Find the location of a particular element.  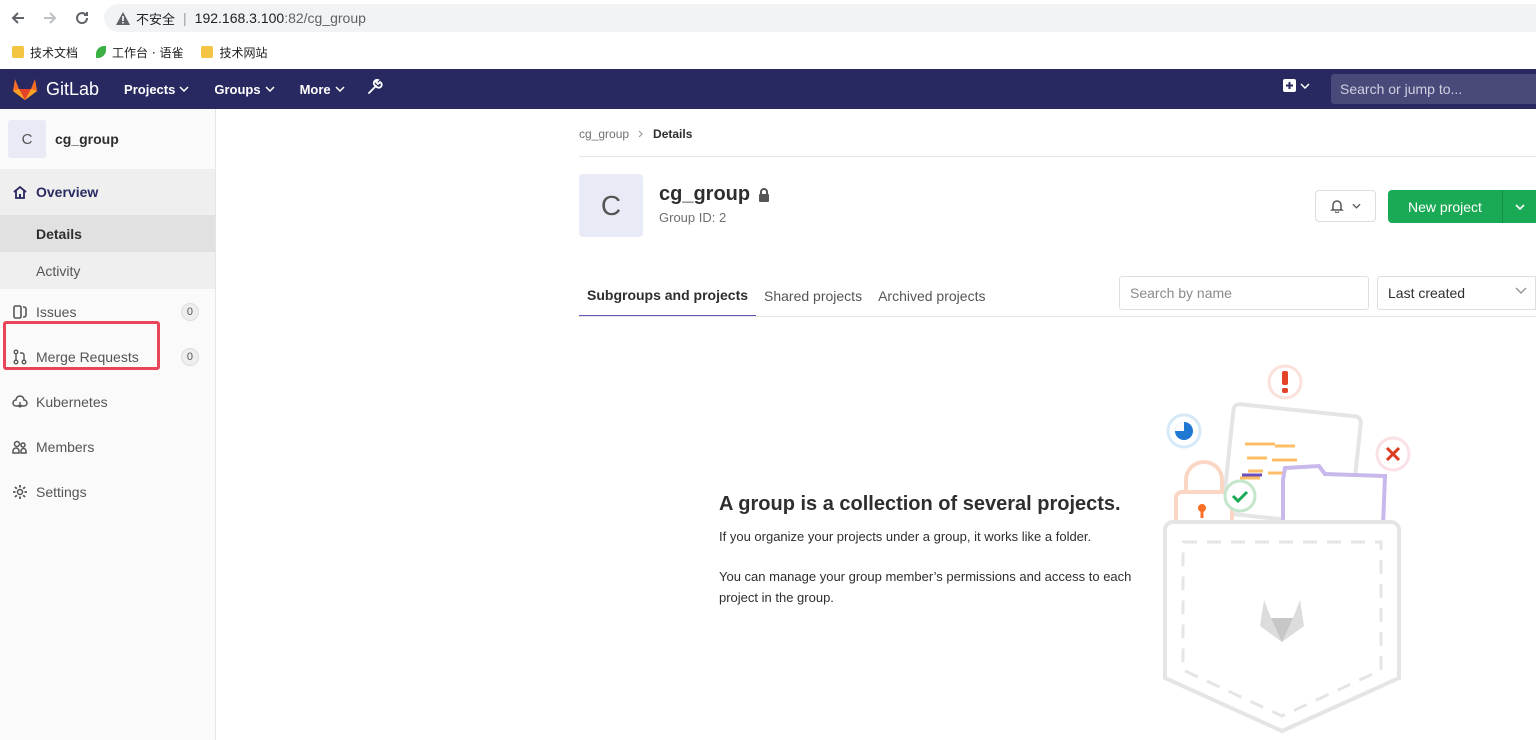

sort-dropdown: Last created is located at coordinates (1456, 293).